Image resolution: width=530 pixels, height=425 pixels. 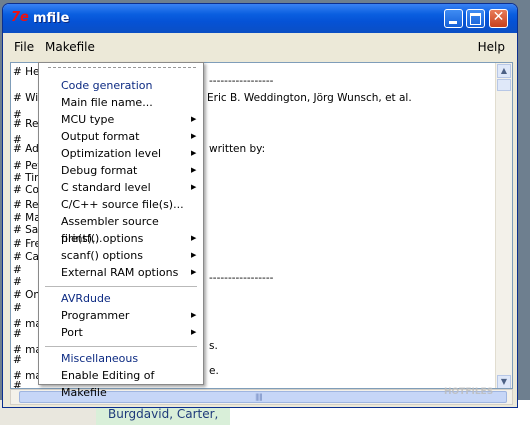 What do you see at coordinates (237, 149) in the screenshot?
I see `editor-text-written-by: written by:` at bounding box center [237, 149].